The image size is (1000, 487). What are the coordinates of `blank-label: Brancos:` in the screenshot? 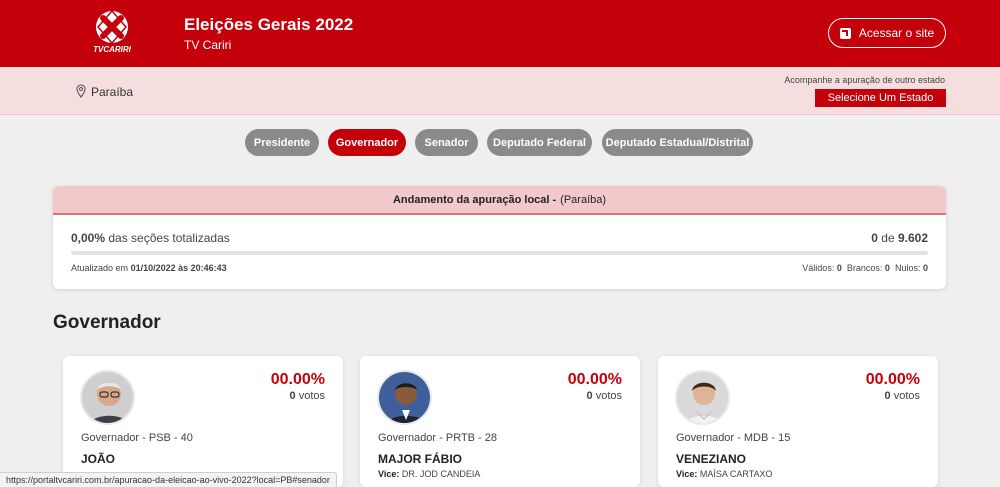 It's located at (864, 268).